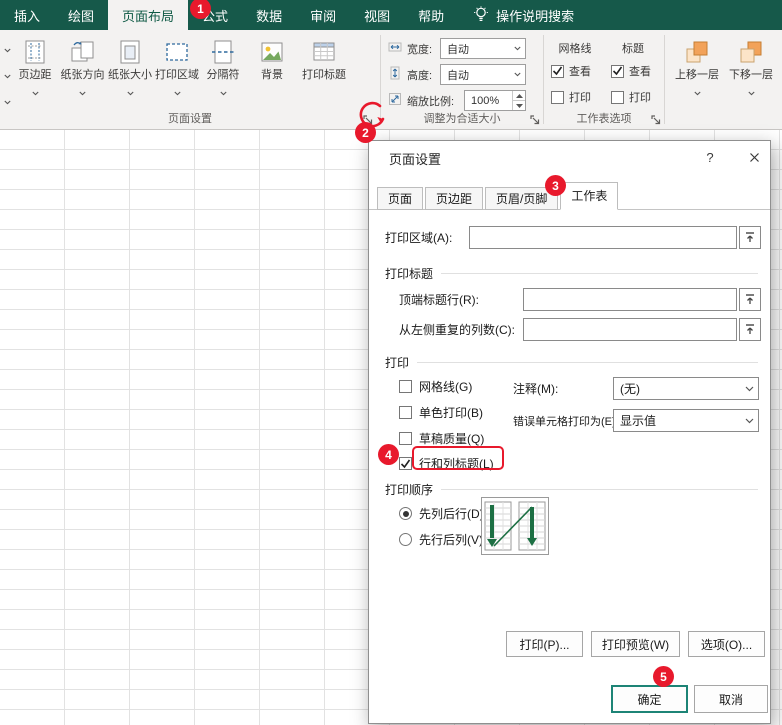 This screenshot has width=782, height=725. What do you see at coordinates (451, 413) in the screenshot?
I see `checkbox-label: 单色打印(B)` at bounding box center [451, 413].